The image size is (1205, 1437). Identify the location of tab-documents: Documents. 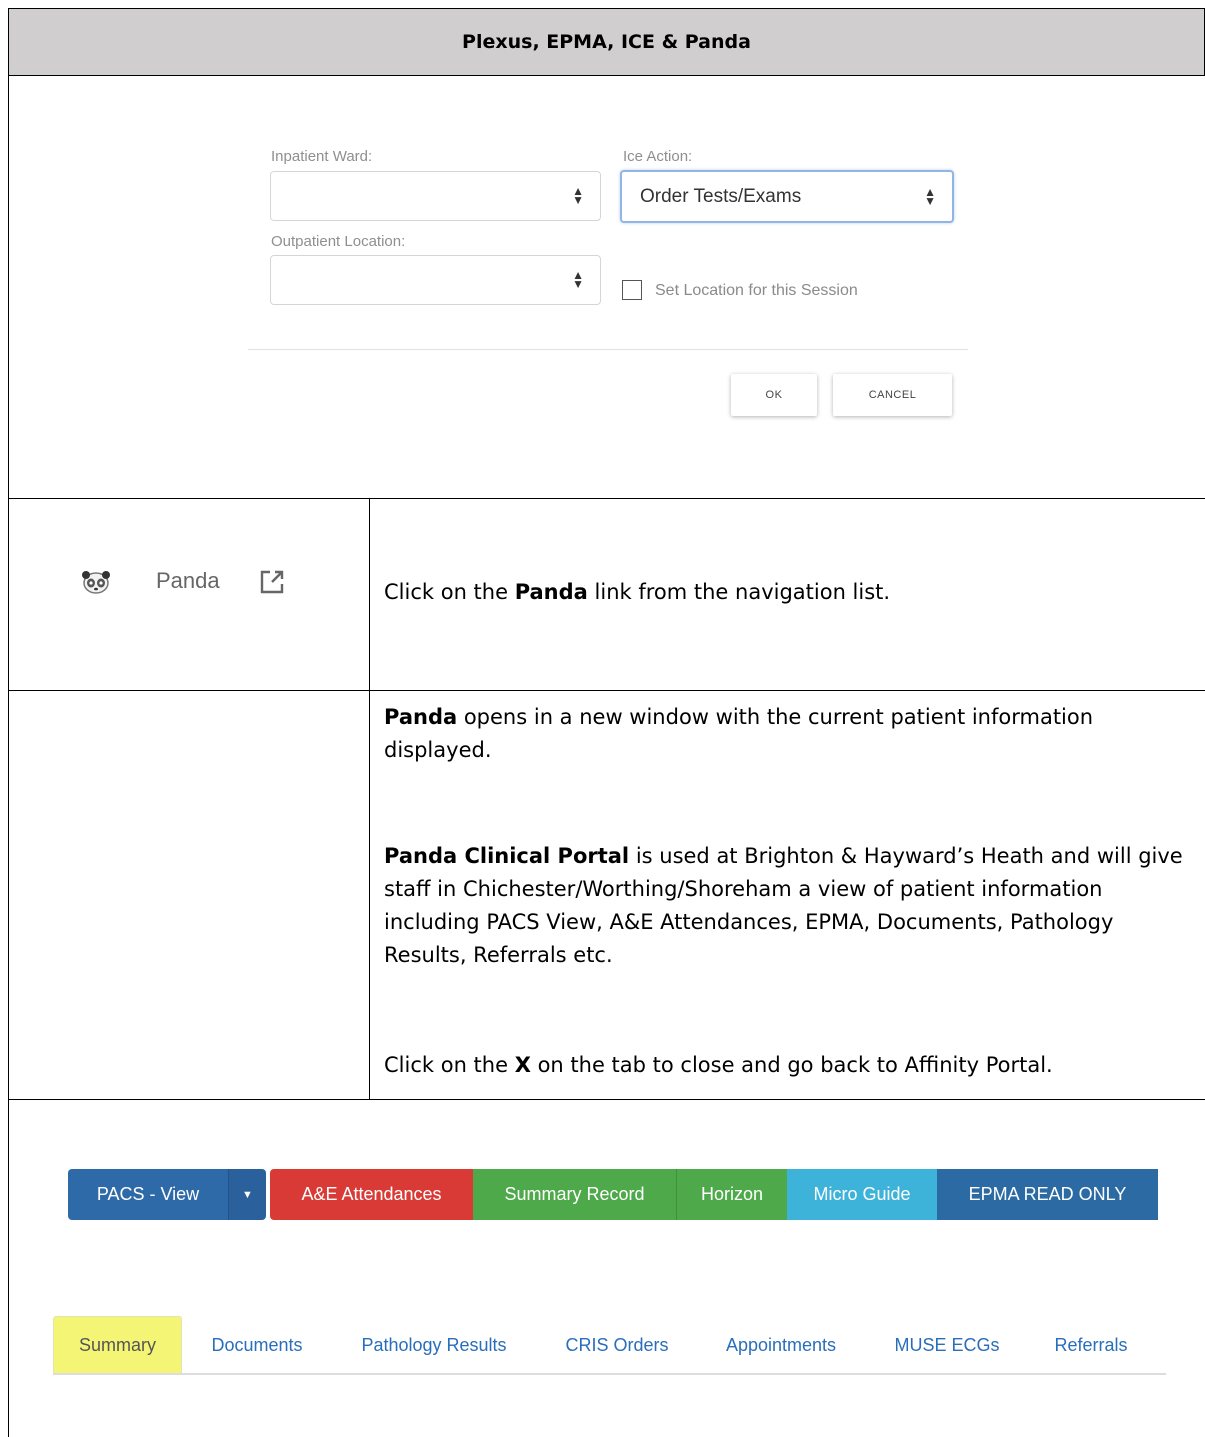
(257, 1345).